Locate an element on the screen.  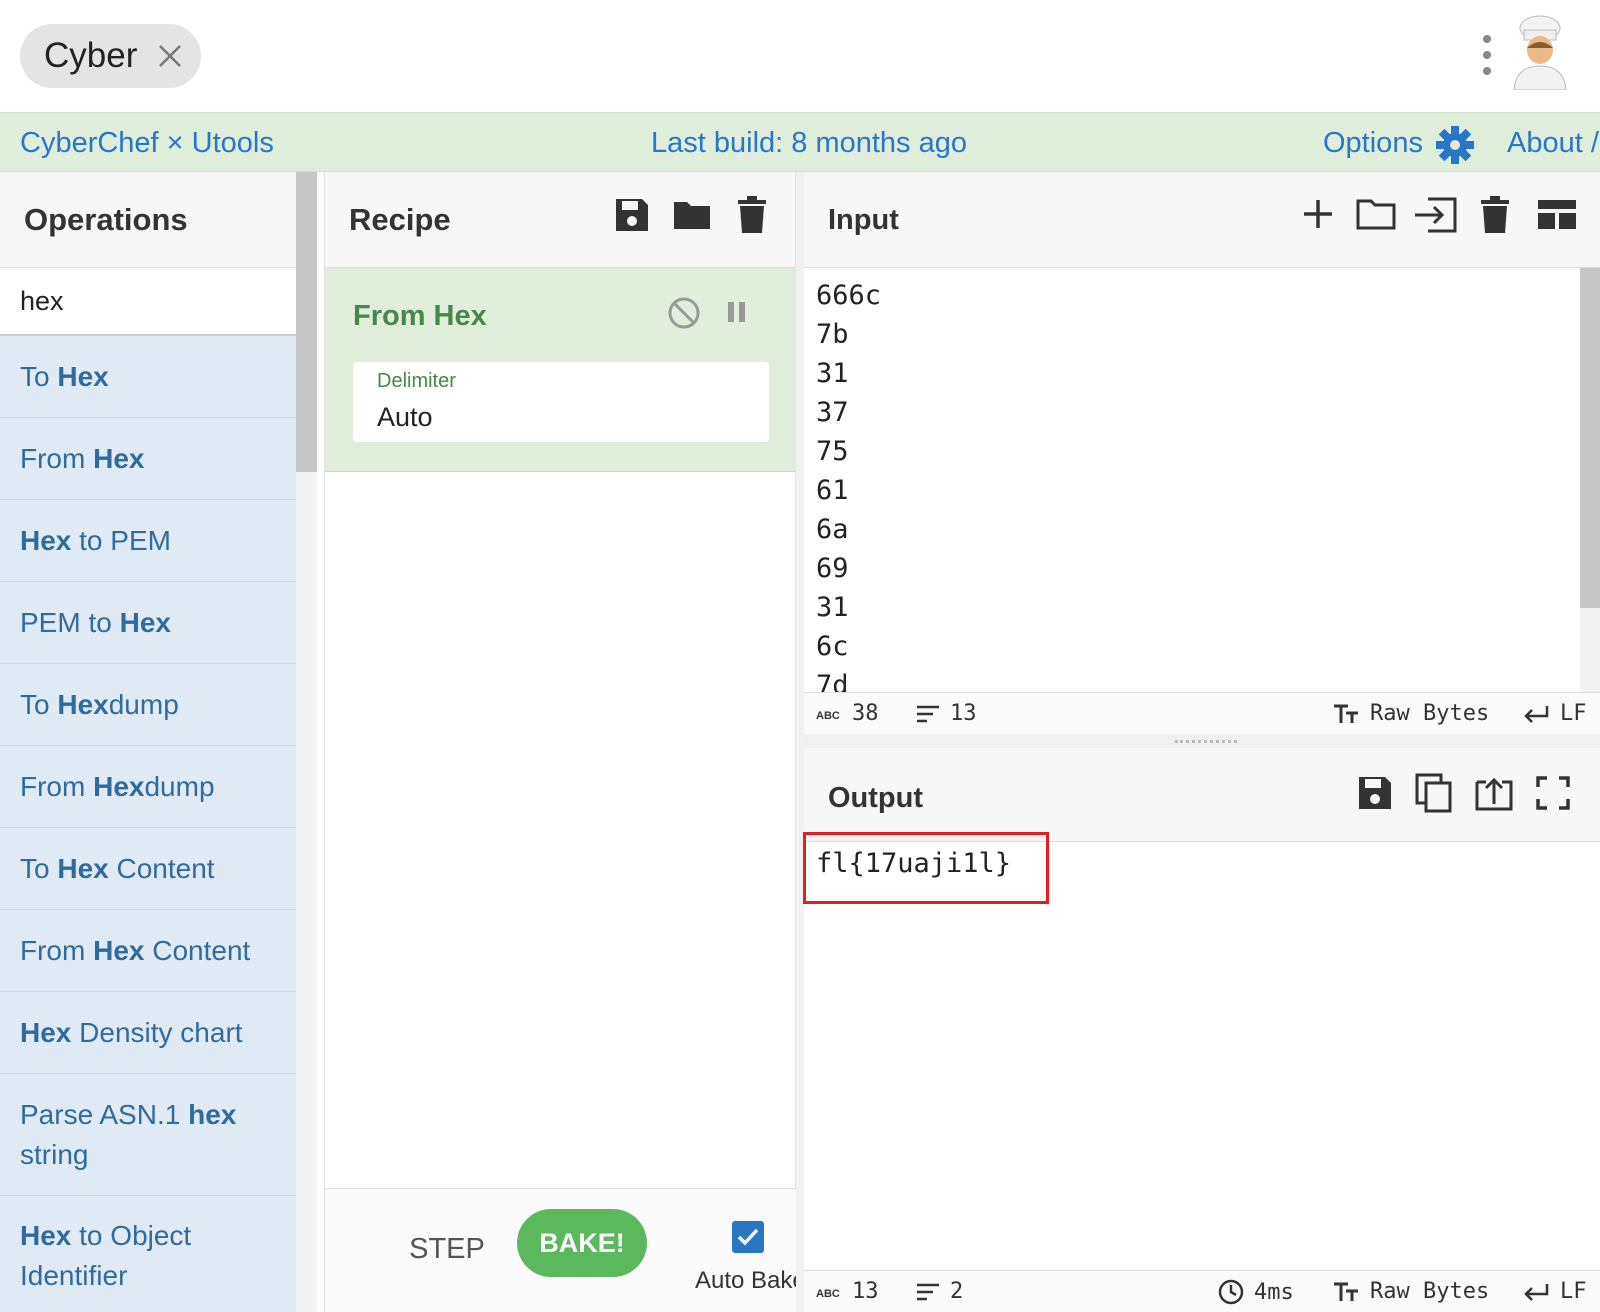
close-icon is located at coordinates (170, 56).